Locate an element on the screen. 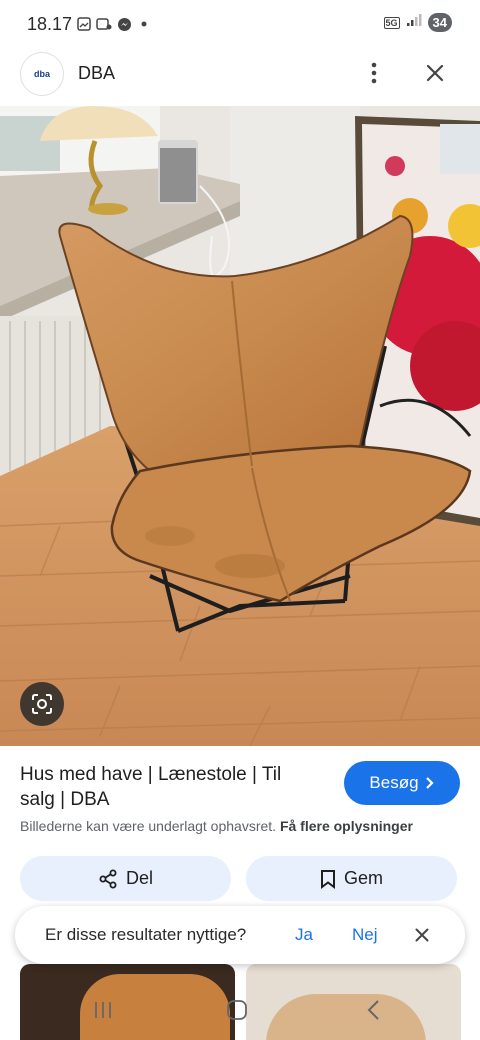 Image resolution: width=480 pixels, height=1040 pixels. more-info-link: Få flere oplysninger is located at coordinates (346, 826).